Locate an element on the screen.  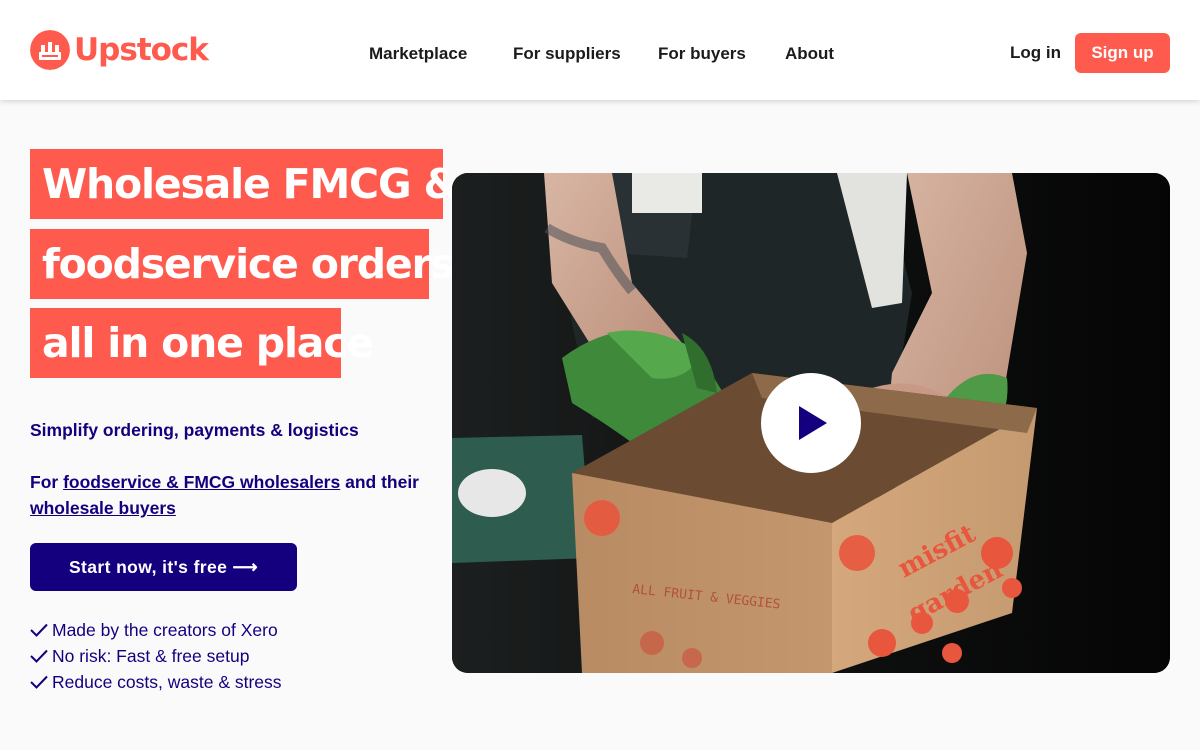
nav-for-suppliers: For suppliers is located at coordinates (567, 54).